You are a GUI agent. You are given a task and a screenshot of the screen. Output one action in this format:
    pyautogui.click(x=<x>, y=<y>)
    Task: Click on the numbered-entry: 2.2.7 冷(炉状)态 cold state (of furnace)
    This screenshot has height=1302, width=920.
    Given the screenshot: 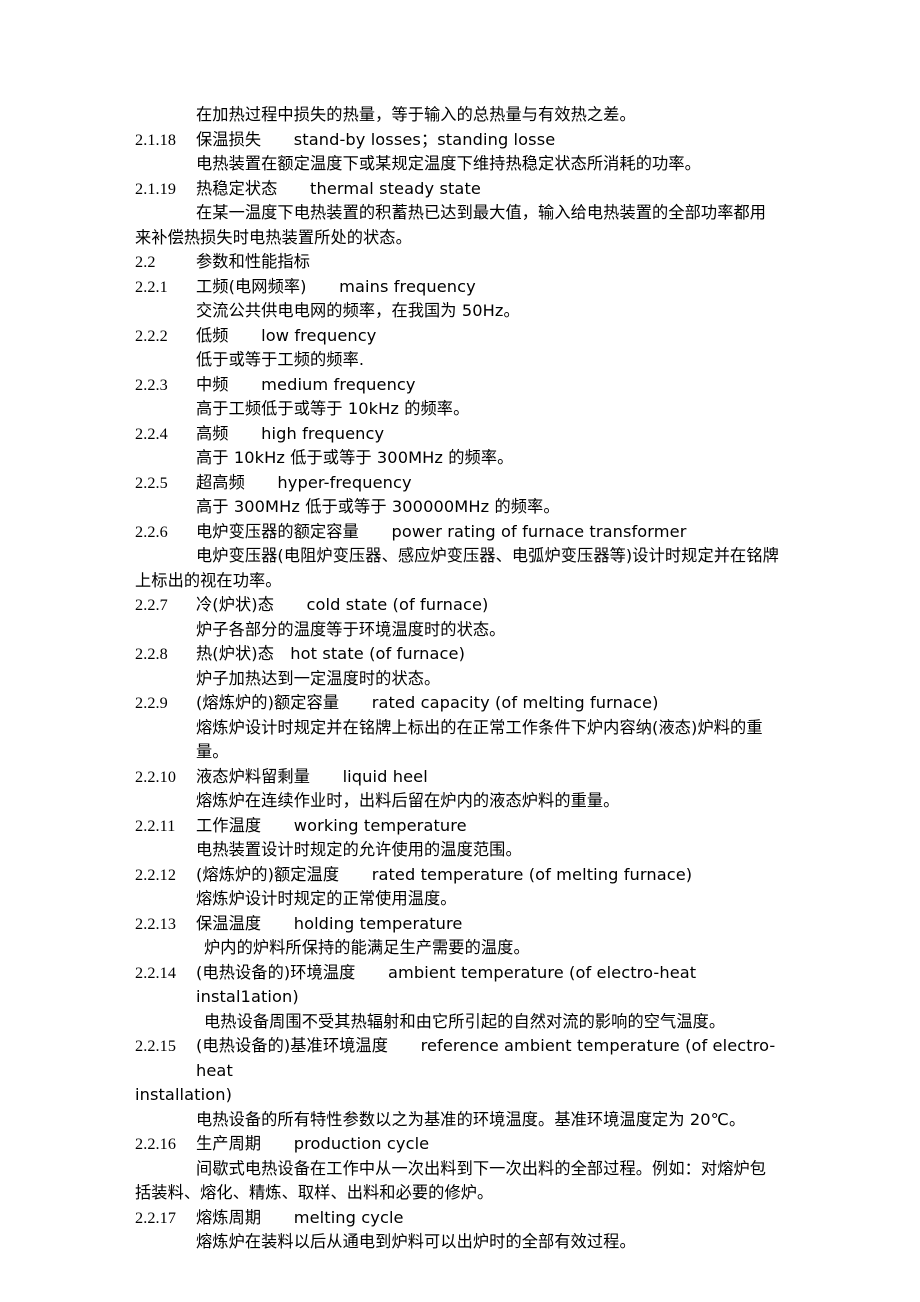 What is the action you would take?
    pyautogui.click(x=461, y=605)
    